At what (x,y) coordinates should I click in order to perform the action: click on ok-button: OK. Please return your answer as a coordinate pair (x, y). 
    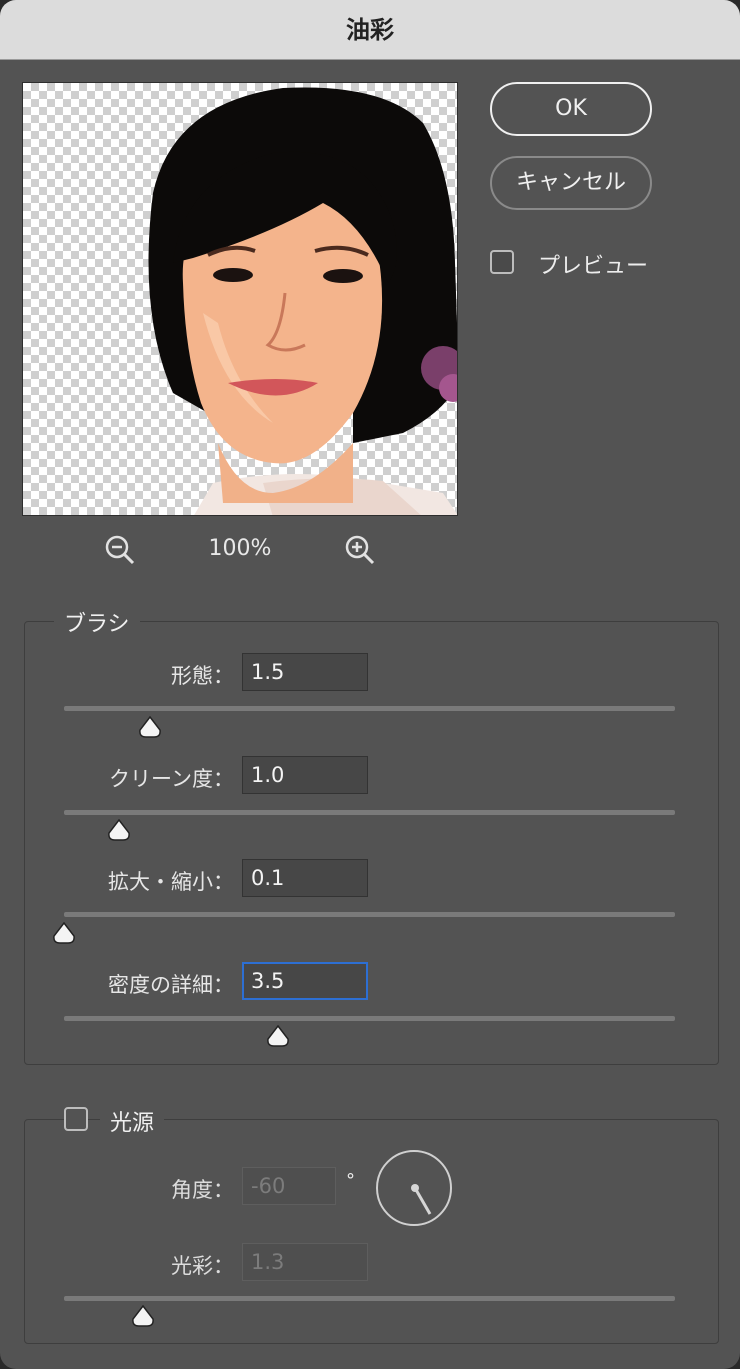
    Looking at the image, I should click on (571, 109).